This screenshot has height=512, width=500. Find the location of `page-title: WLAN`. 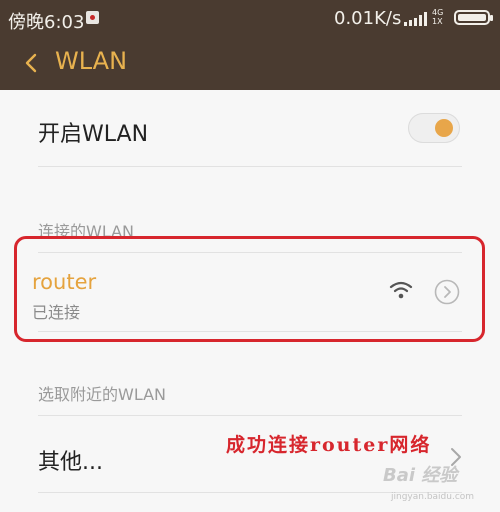

page-title: WLAN is located at coordinates (91, 61).